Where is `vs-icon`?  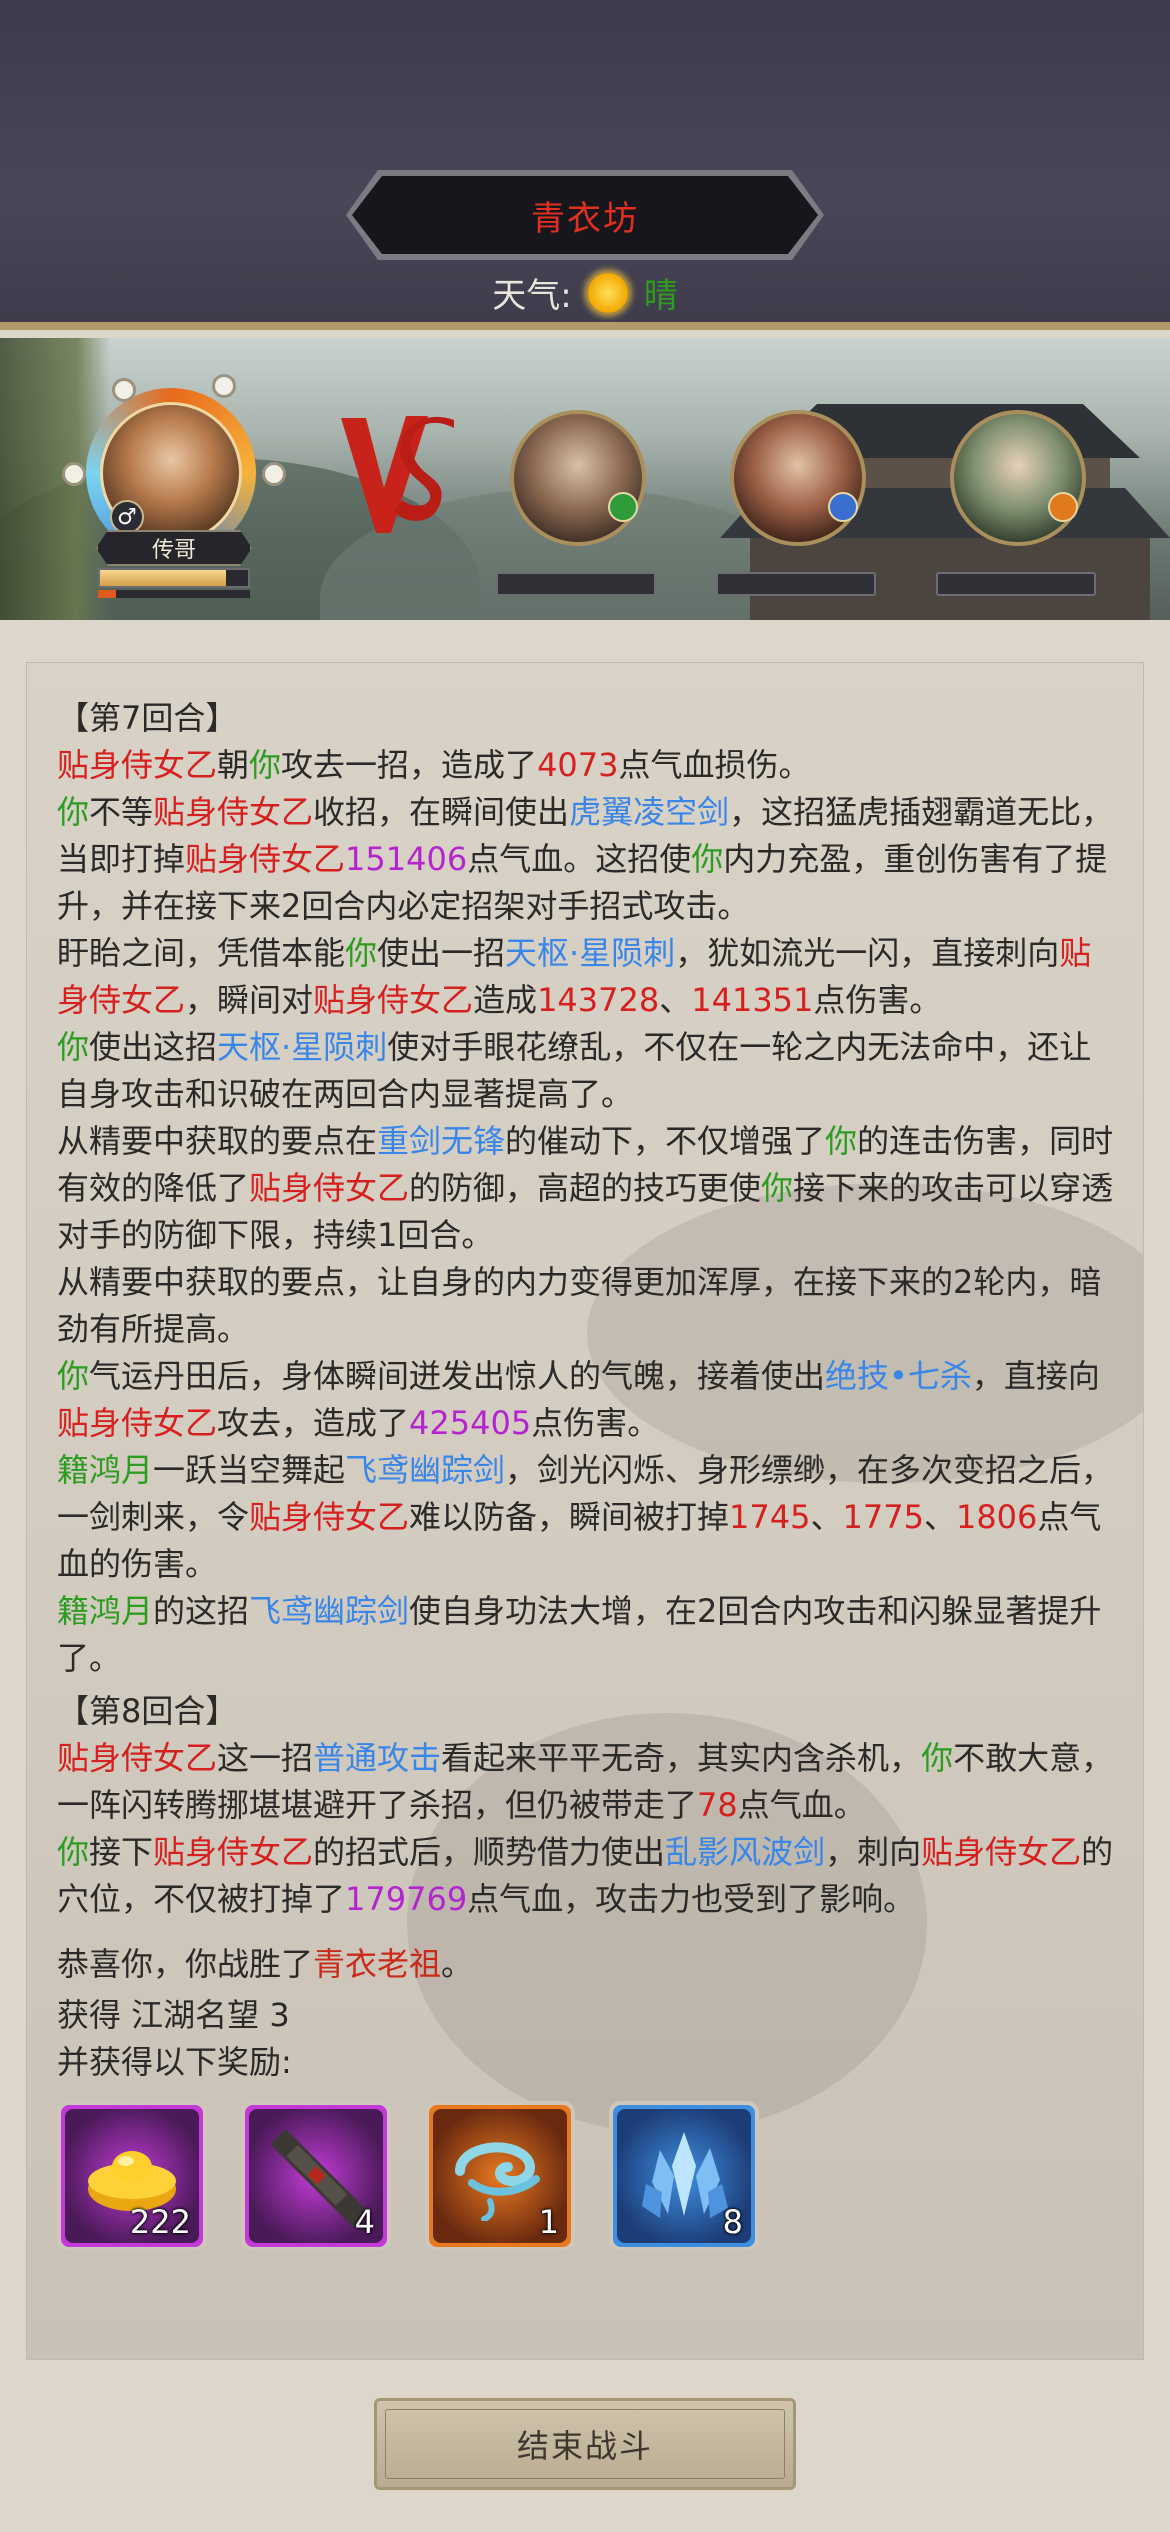 vs-icon is located at coordinates (397, 474).